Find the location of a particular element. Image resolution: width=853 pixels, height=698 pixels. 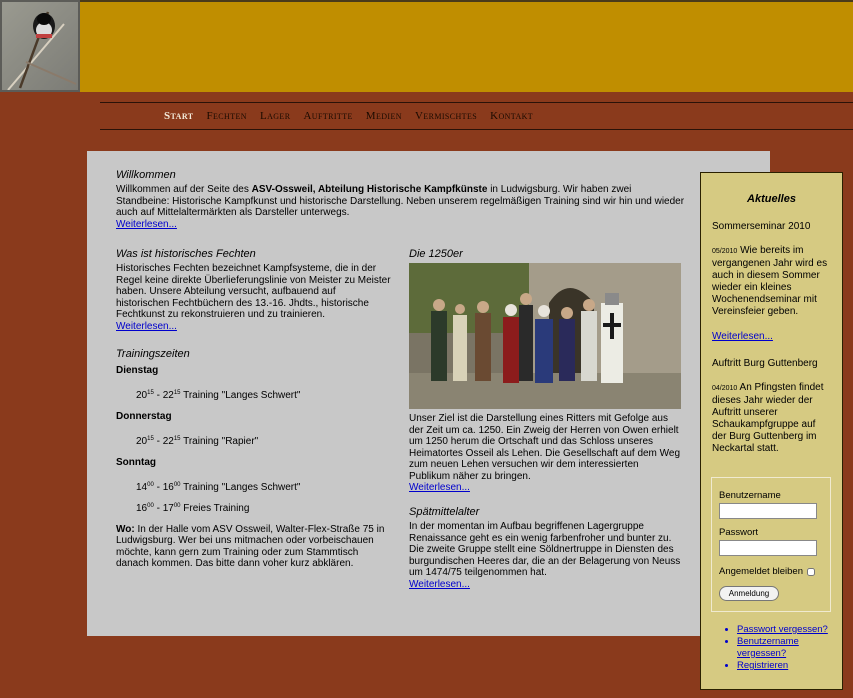

site-logo is located at coordinates (40, 46).